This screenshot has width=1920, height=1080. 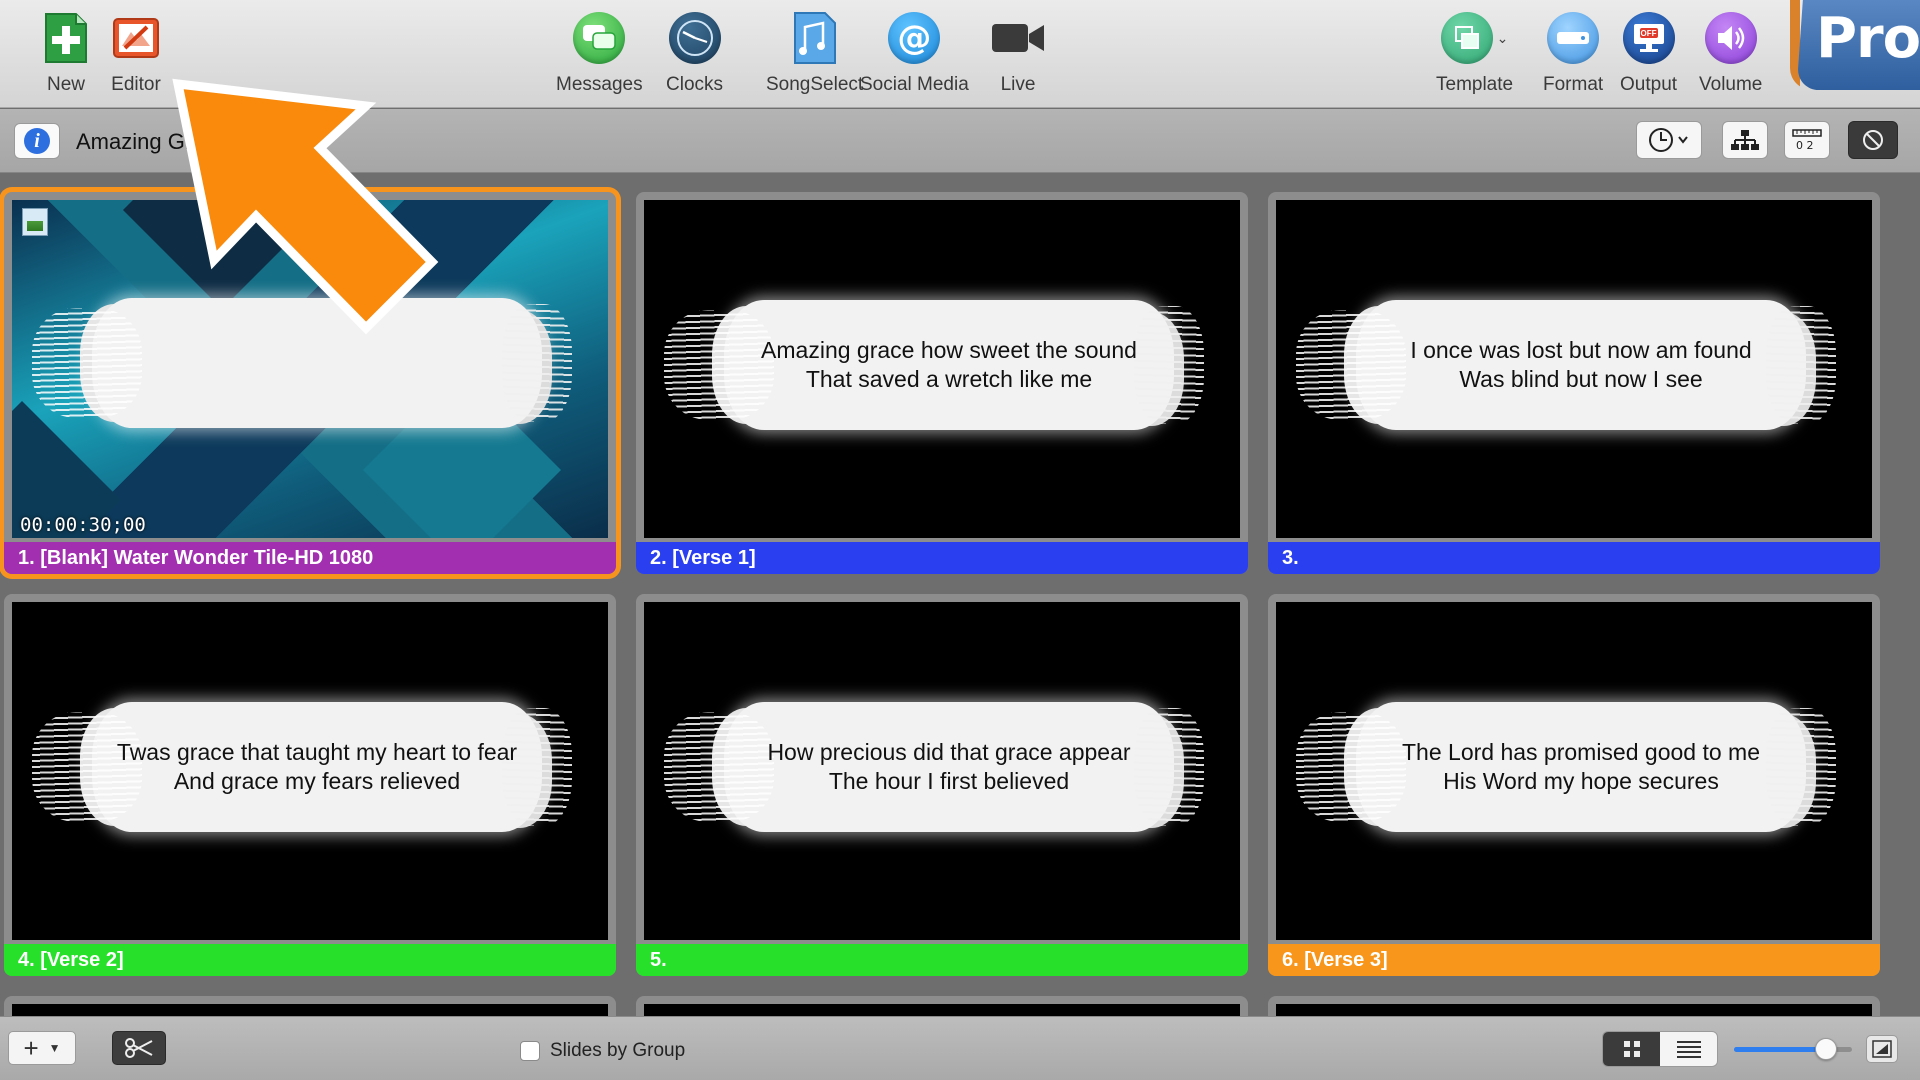 What do you see at coordinates (1805, 145) in the screenshot?
I see `svg-text: 0 2` at bounding box center [1805, 145].